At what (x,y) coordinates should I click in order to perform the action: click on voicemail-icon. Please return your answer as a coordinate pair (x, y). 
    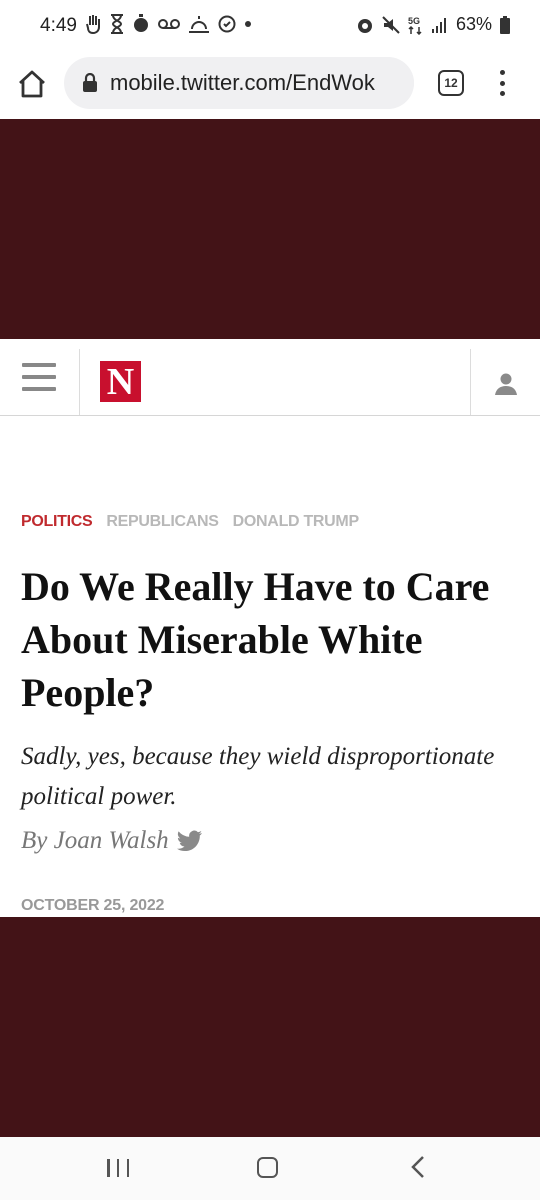
    Looking at the image, I should click on (169, 24).